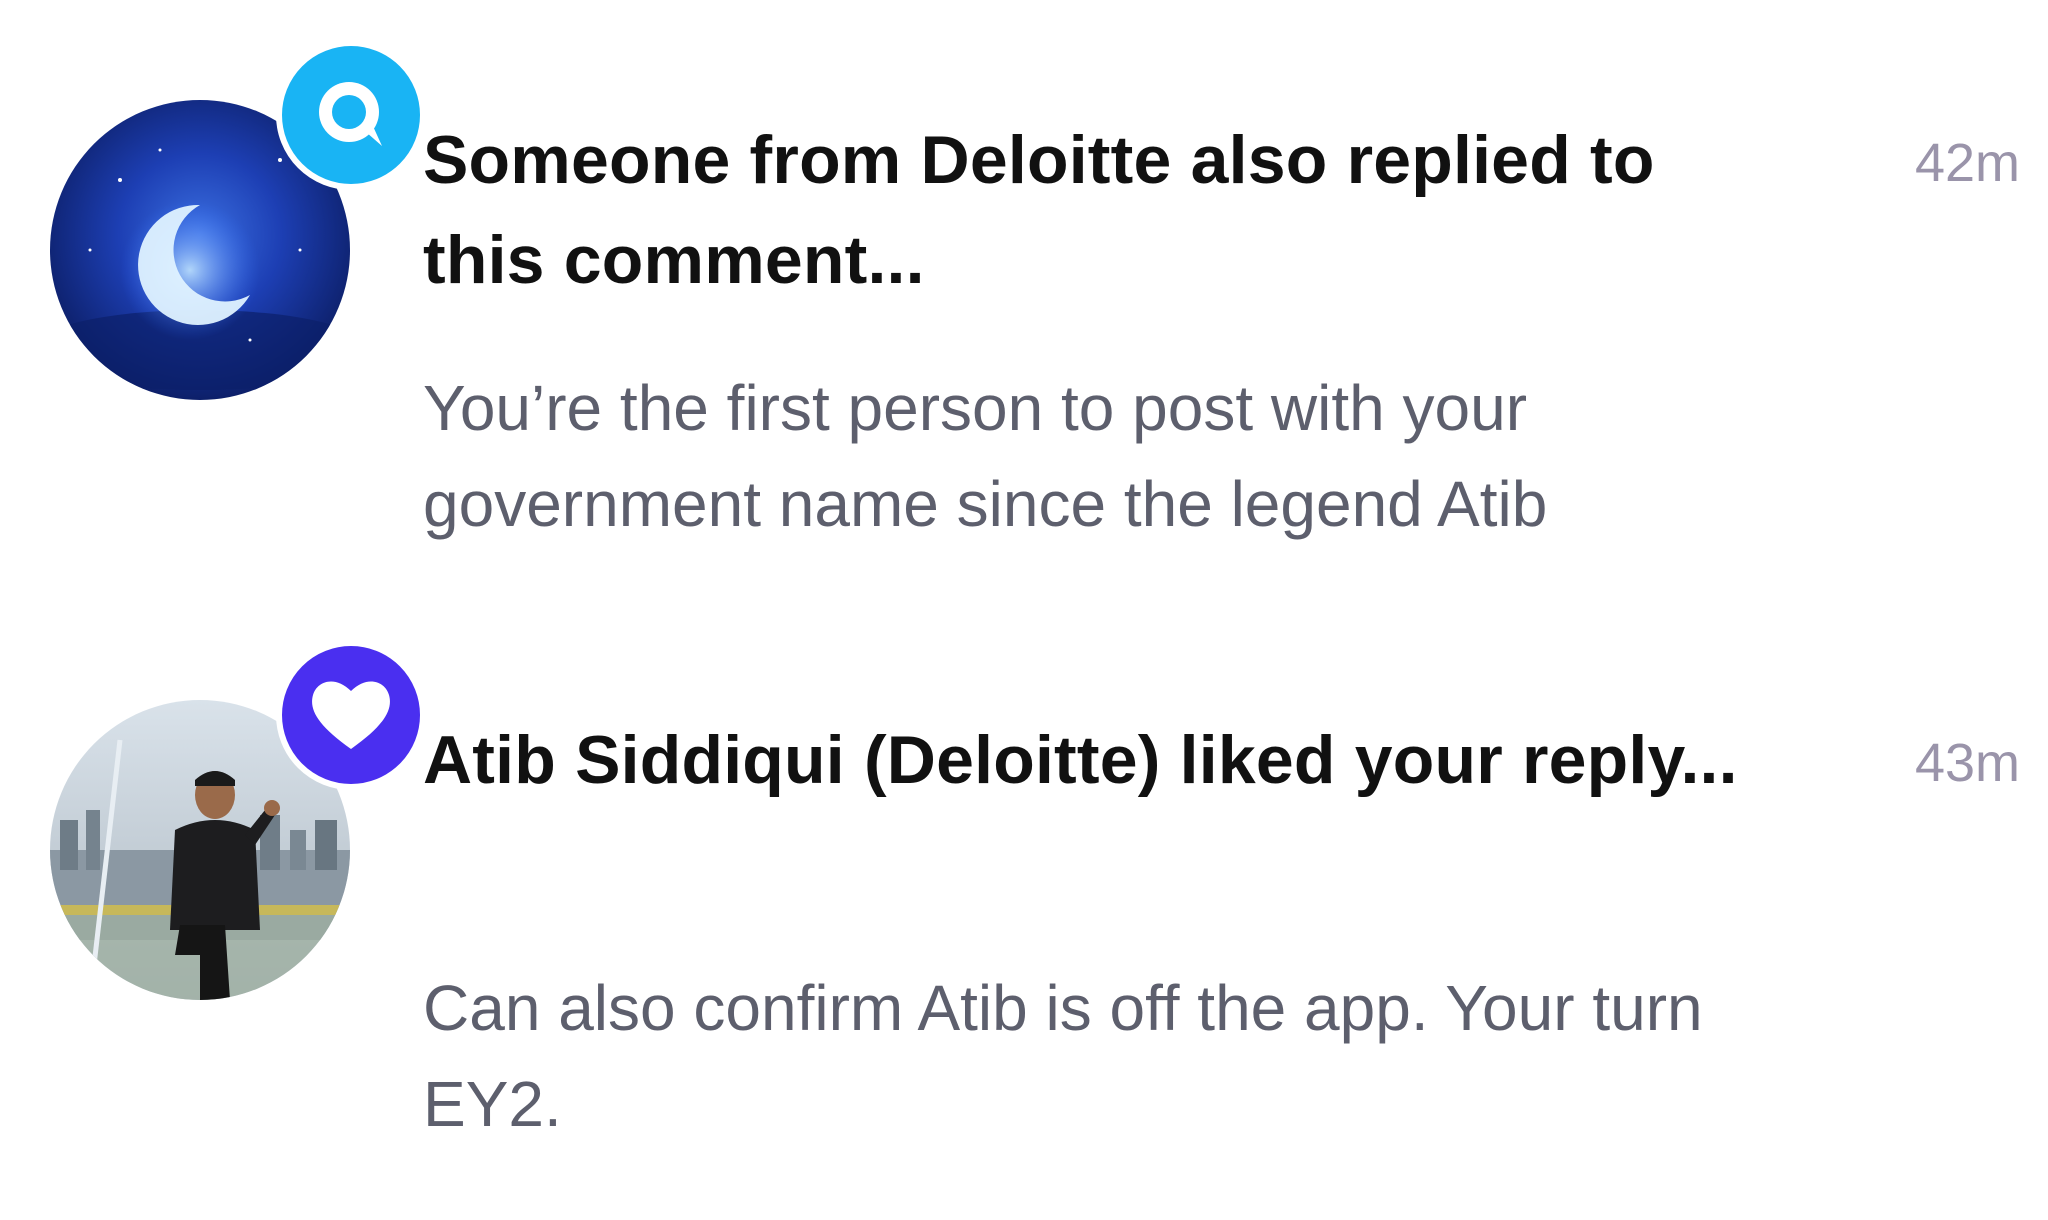 The image size is (2048, 1220). I want to click on comment-bubble-icon, so click(351, 115).